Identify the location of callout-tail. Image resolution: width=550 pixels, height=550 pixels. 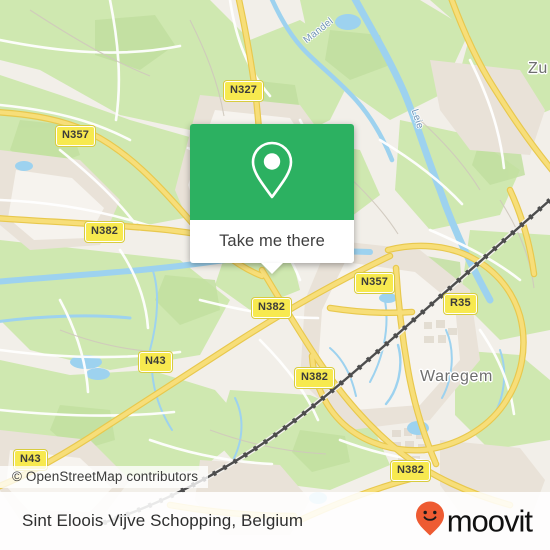
(272, 268).